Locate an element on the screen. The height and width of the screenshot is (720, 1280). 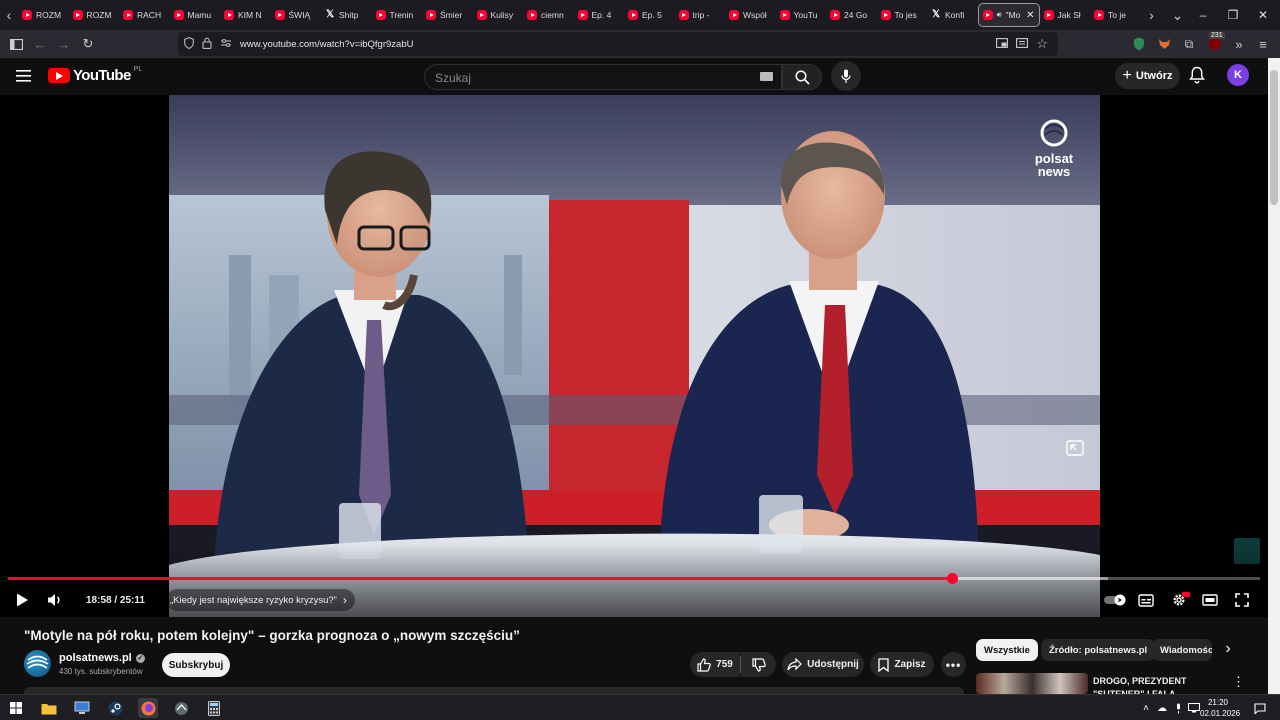
steam-icon is located at coordinates (115, 708).